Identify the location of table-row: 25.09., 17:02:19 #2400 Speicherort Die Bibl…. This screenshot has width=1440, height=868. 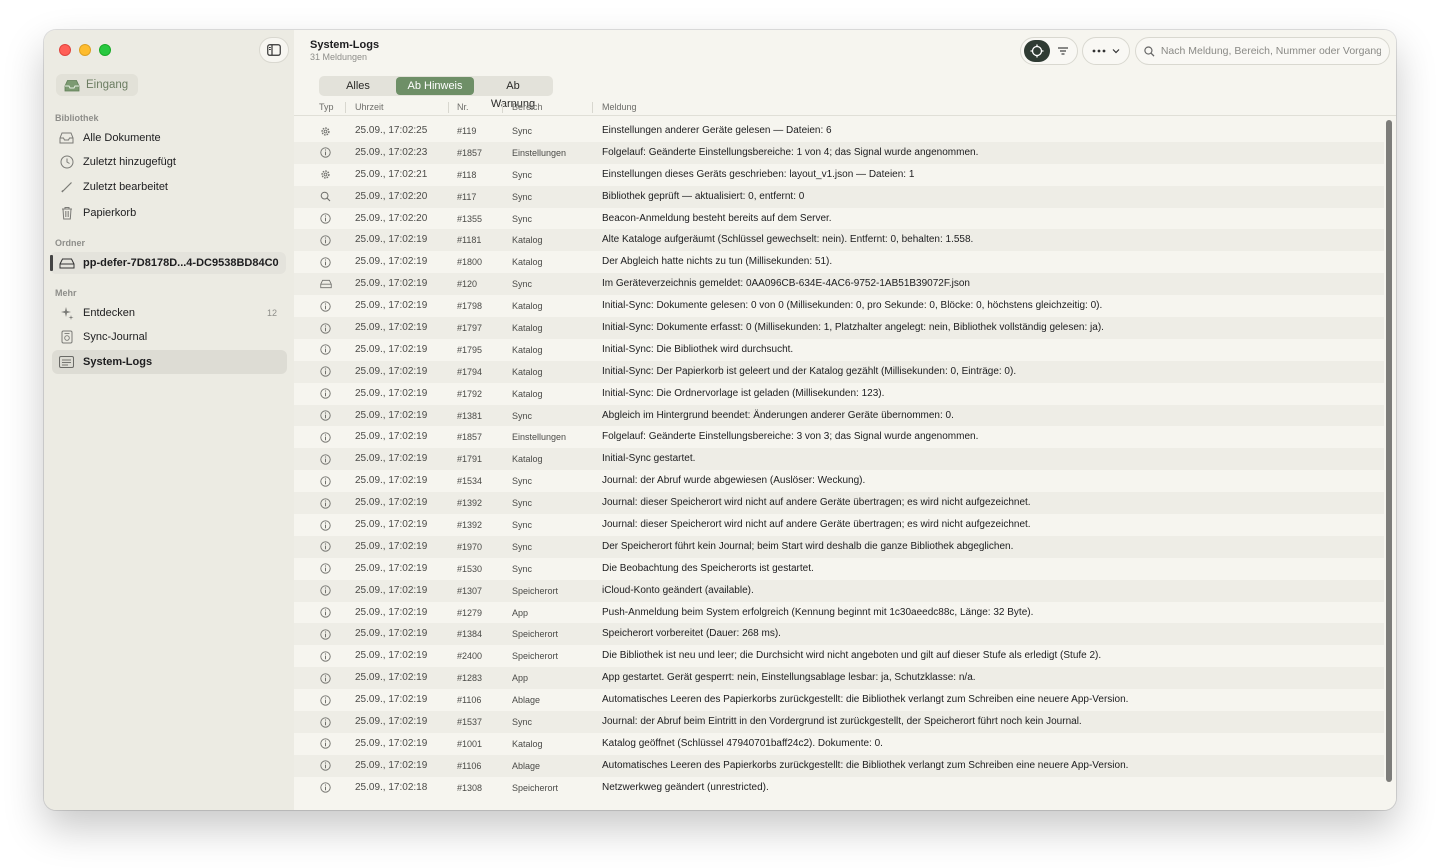
(839, 656).